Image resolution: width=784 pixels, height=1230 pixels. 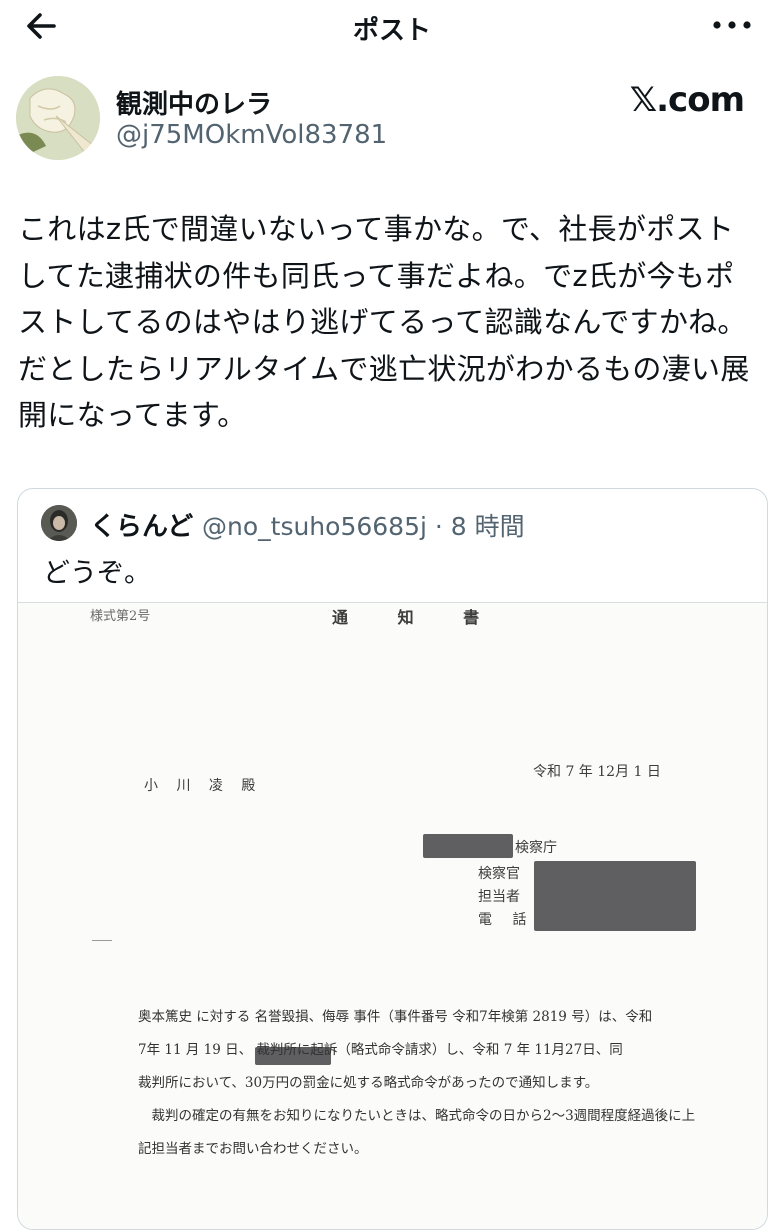 What do you see at coordinates (194, 102) in the screenshot?
I see `author-display-name: 観測中のレラ` at bounding box center [194, 102].